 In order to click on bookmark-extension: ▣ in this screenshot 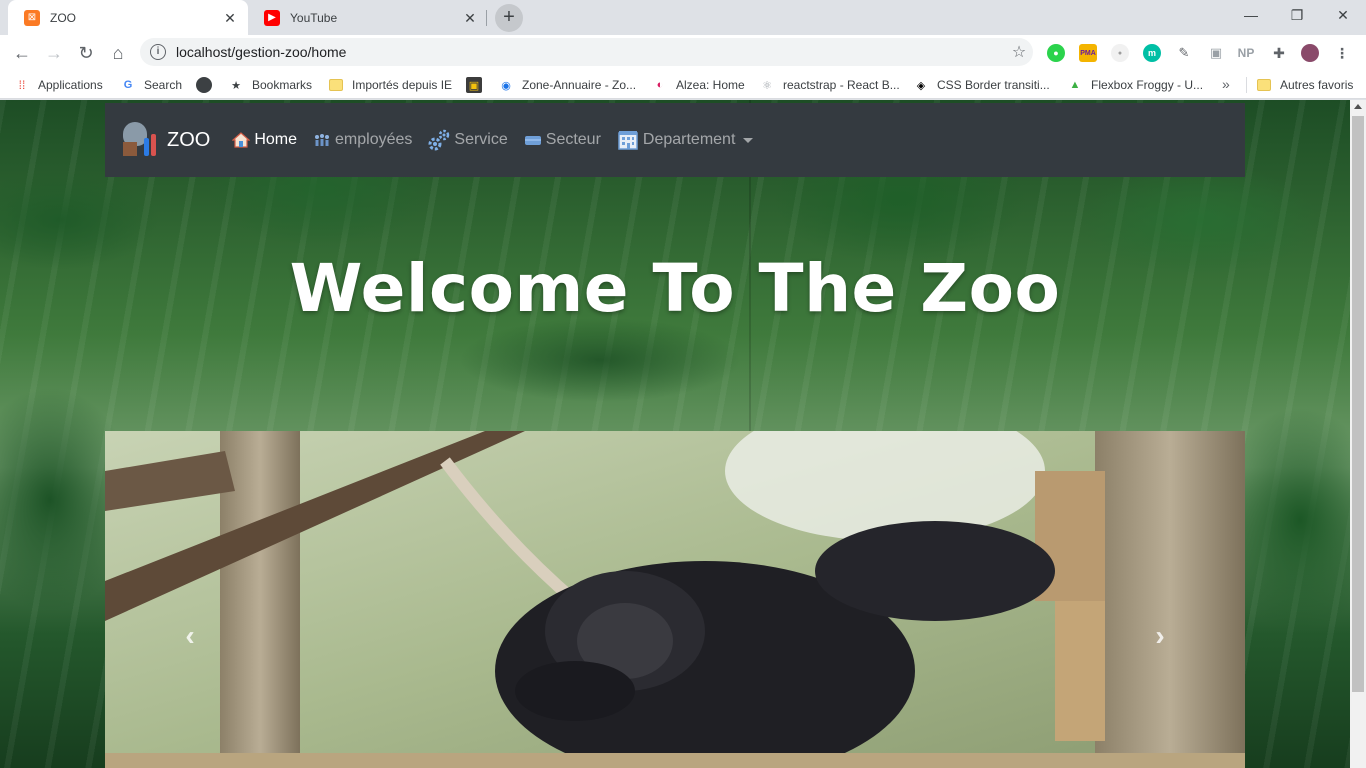, I will do `click(478, 85)`.